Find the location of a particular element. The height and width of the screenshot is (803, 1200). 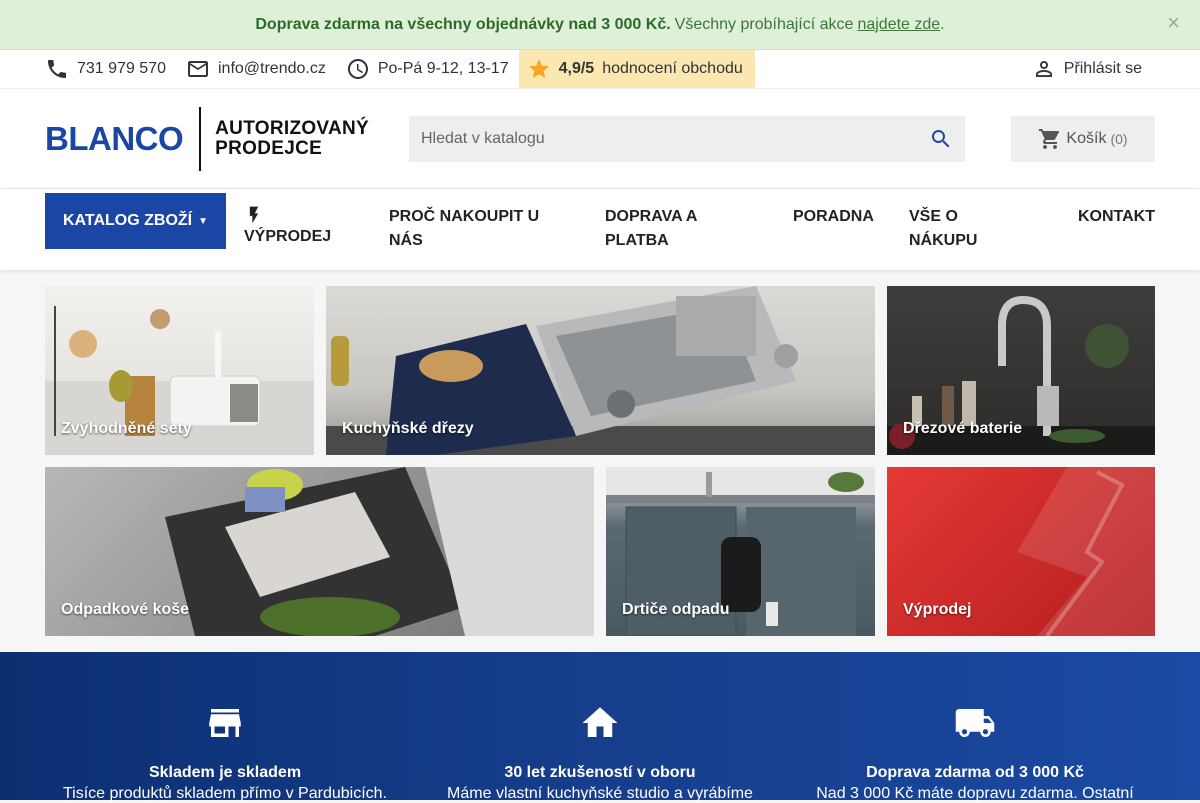

cart-count: (0) is located at coordinates (1119, 138).